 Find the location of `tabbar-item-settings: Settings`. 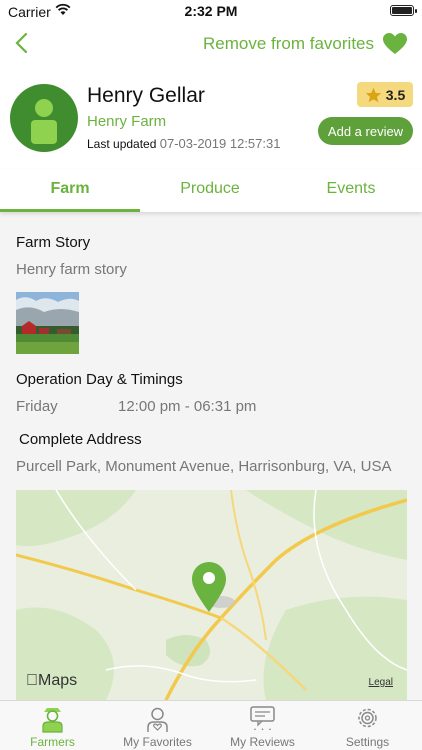

tabbar-item-settings: Settings is located at coordinates (367, 725).